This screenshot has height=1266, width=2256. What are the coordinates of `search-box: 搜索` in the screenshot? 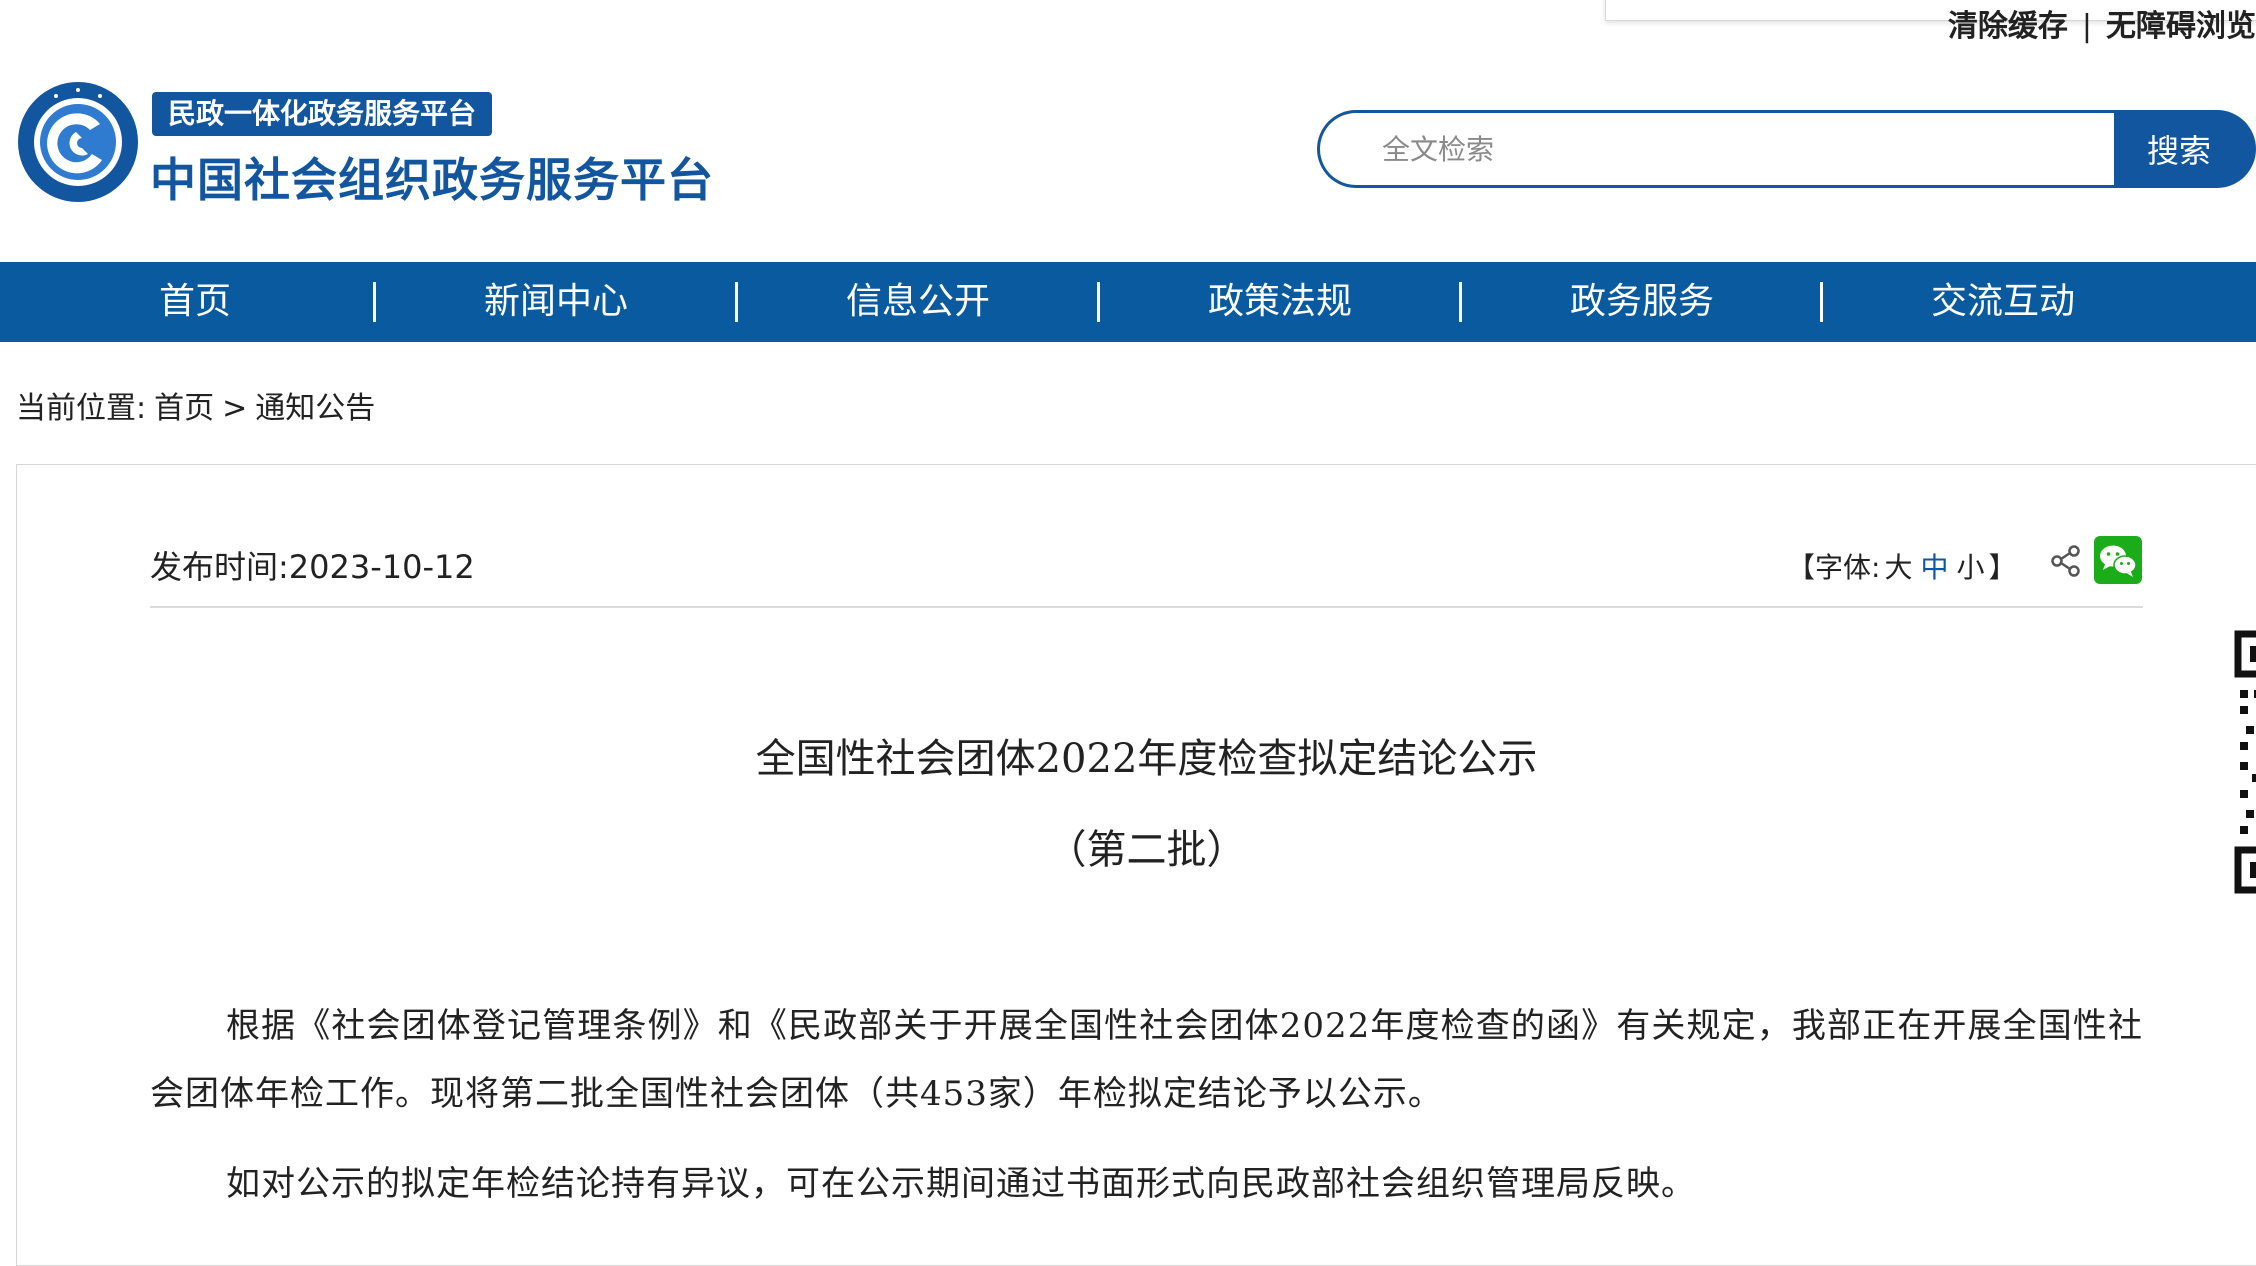 It's located at (1786, 149).